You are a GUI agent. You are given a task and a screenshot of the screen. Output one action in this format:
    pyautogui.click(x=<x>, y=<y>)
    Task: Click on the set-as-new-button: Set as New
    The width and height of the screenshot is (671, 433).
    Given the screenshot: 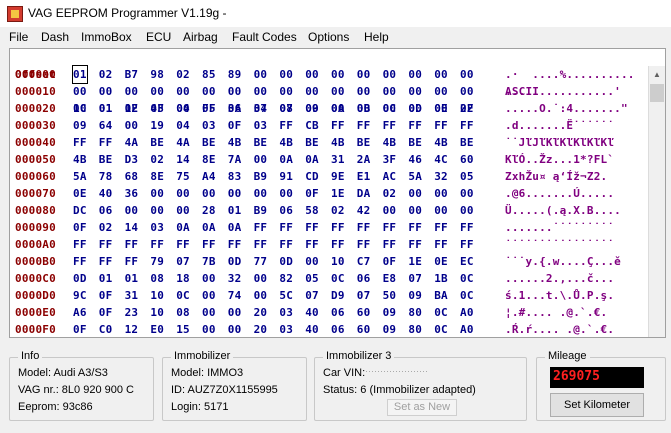 What is the action you would take?
    pyautogui.click(x=422, y=407)
    